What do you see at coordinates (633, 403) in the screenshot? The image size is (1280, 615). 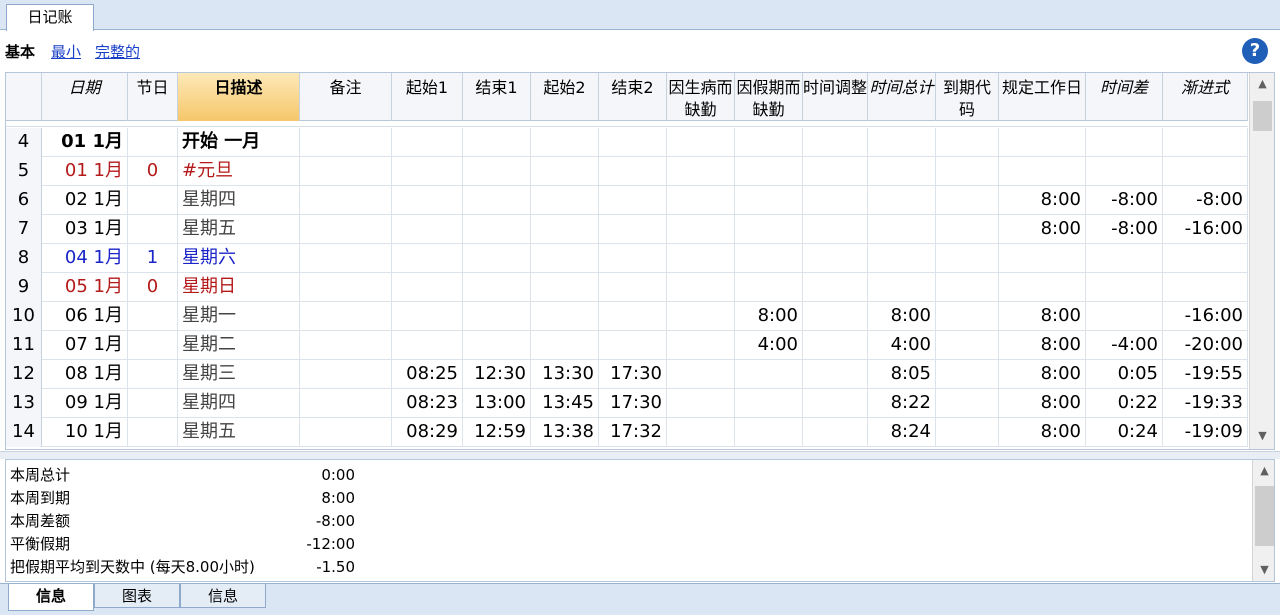 I see `cell-end2: 17:30` at bounding box center [633, 403].